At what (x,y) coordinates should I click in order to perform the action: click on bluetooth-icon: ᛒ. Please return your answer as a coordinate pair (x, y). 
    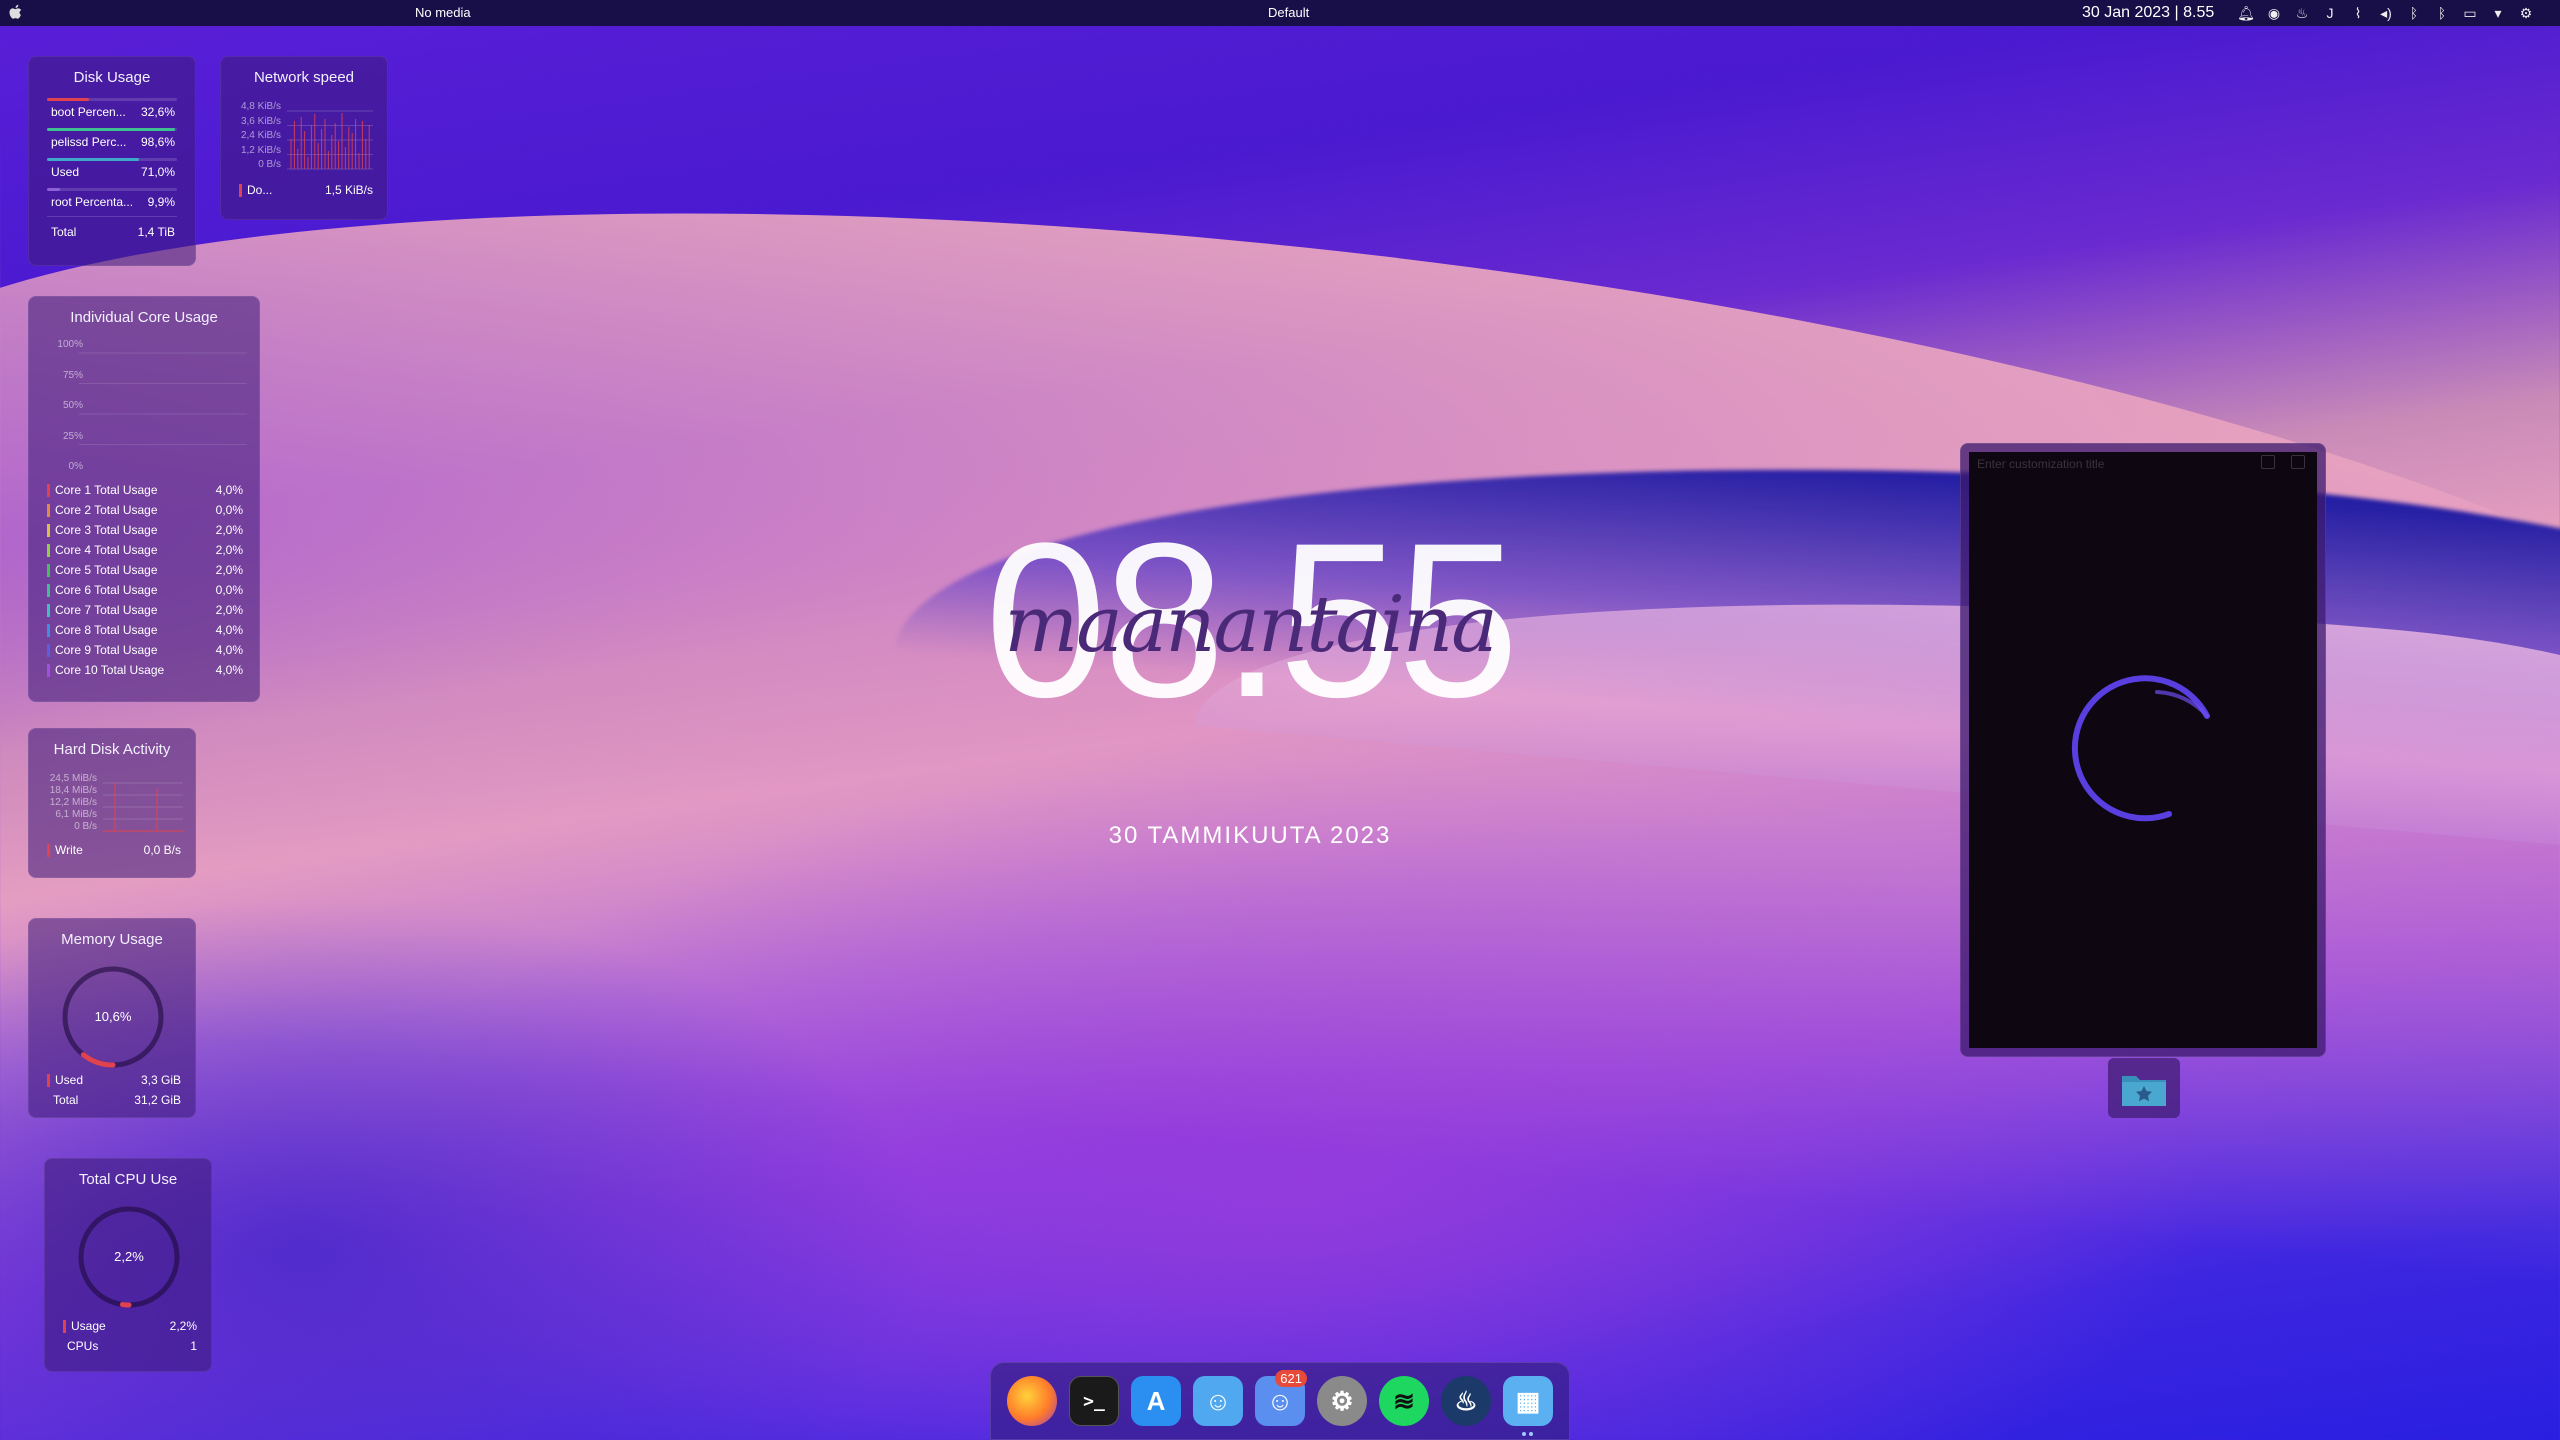
    Looking at the image, I should click on (2414, 13).